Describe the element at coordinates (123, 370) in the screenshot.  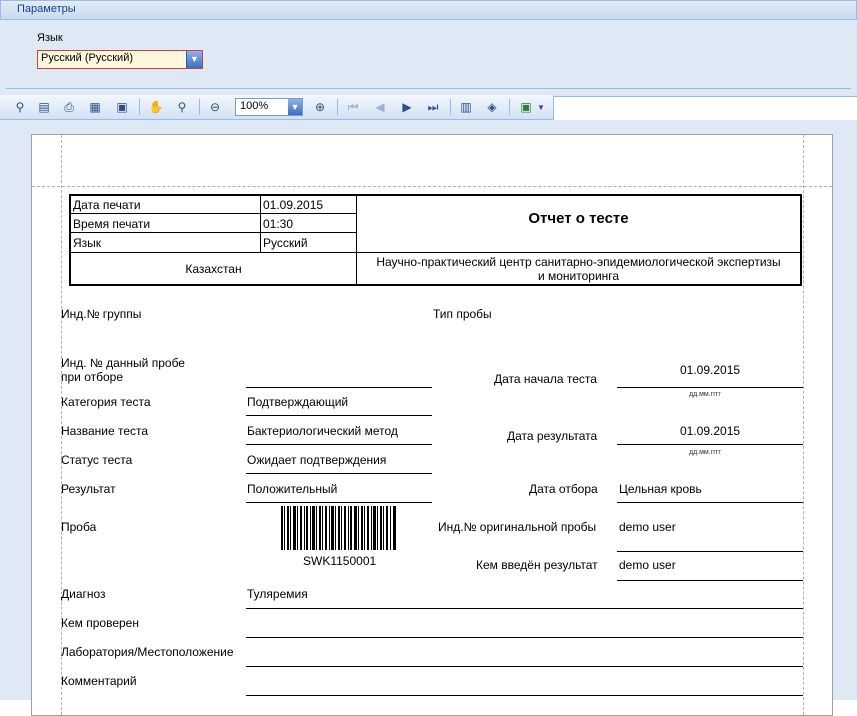
I see `sample-id-label: Инд. № данный пробе при отборе` at that location.